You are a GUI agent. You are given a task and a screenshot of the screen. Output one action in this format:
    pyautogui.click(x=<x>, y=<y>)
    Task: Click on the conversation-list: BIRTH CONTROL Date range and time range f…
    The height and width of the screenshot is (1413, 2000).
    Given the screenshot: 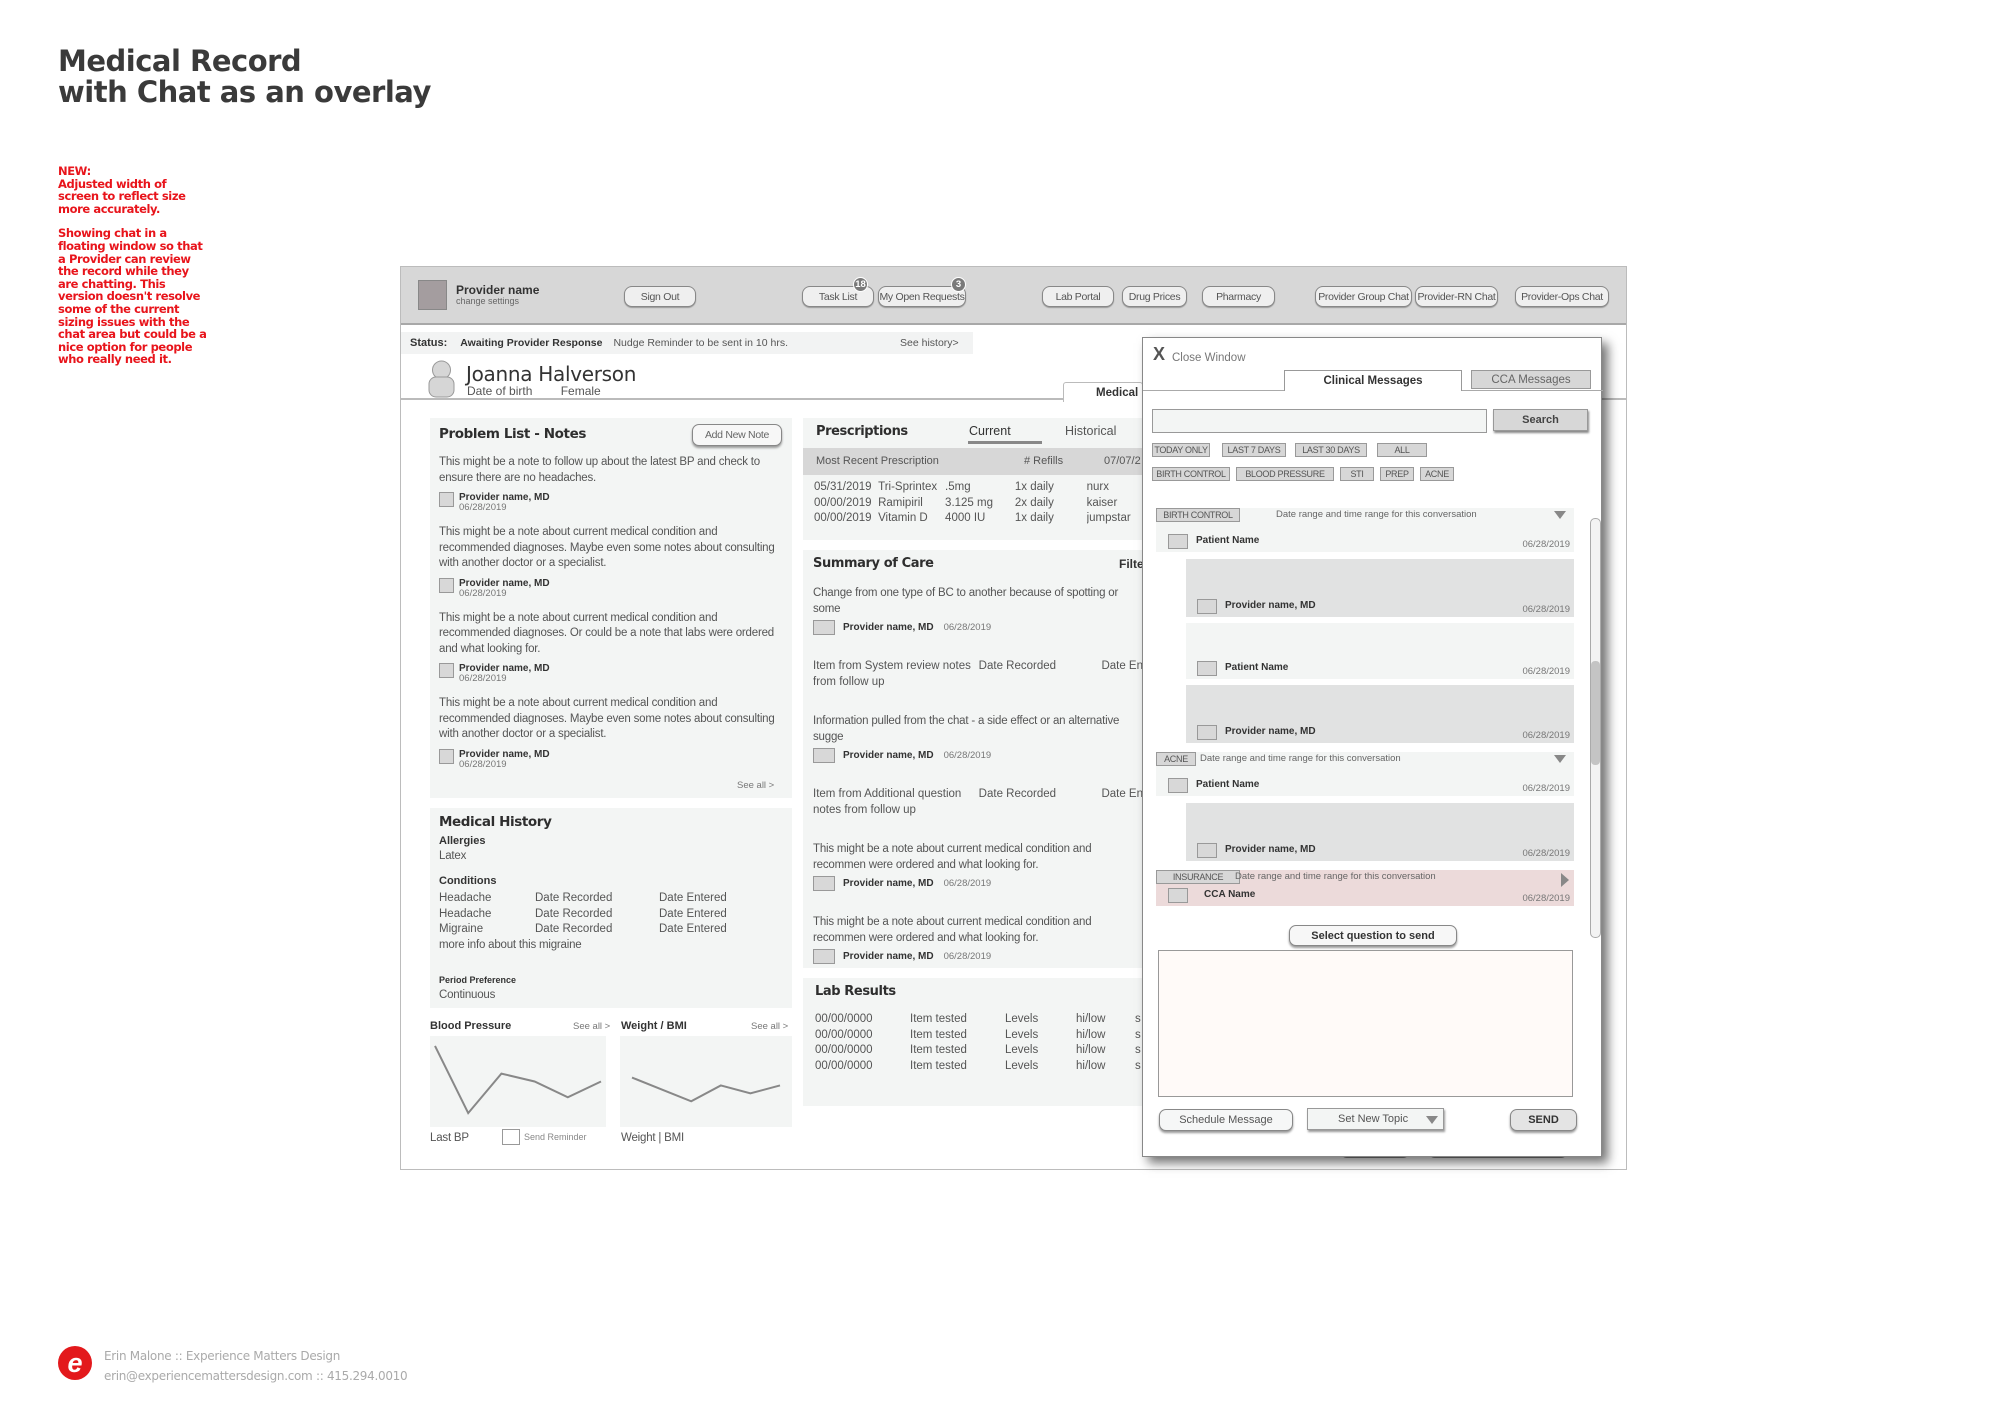 What is the action you would take?
    pyautogui.click(x=1366, y=713)
    